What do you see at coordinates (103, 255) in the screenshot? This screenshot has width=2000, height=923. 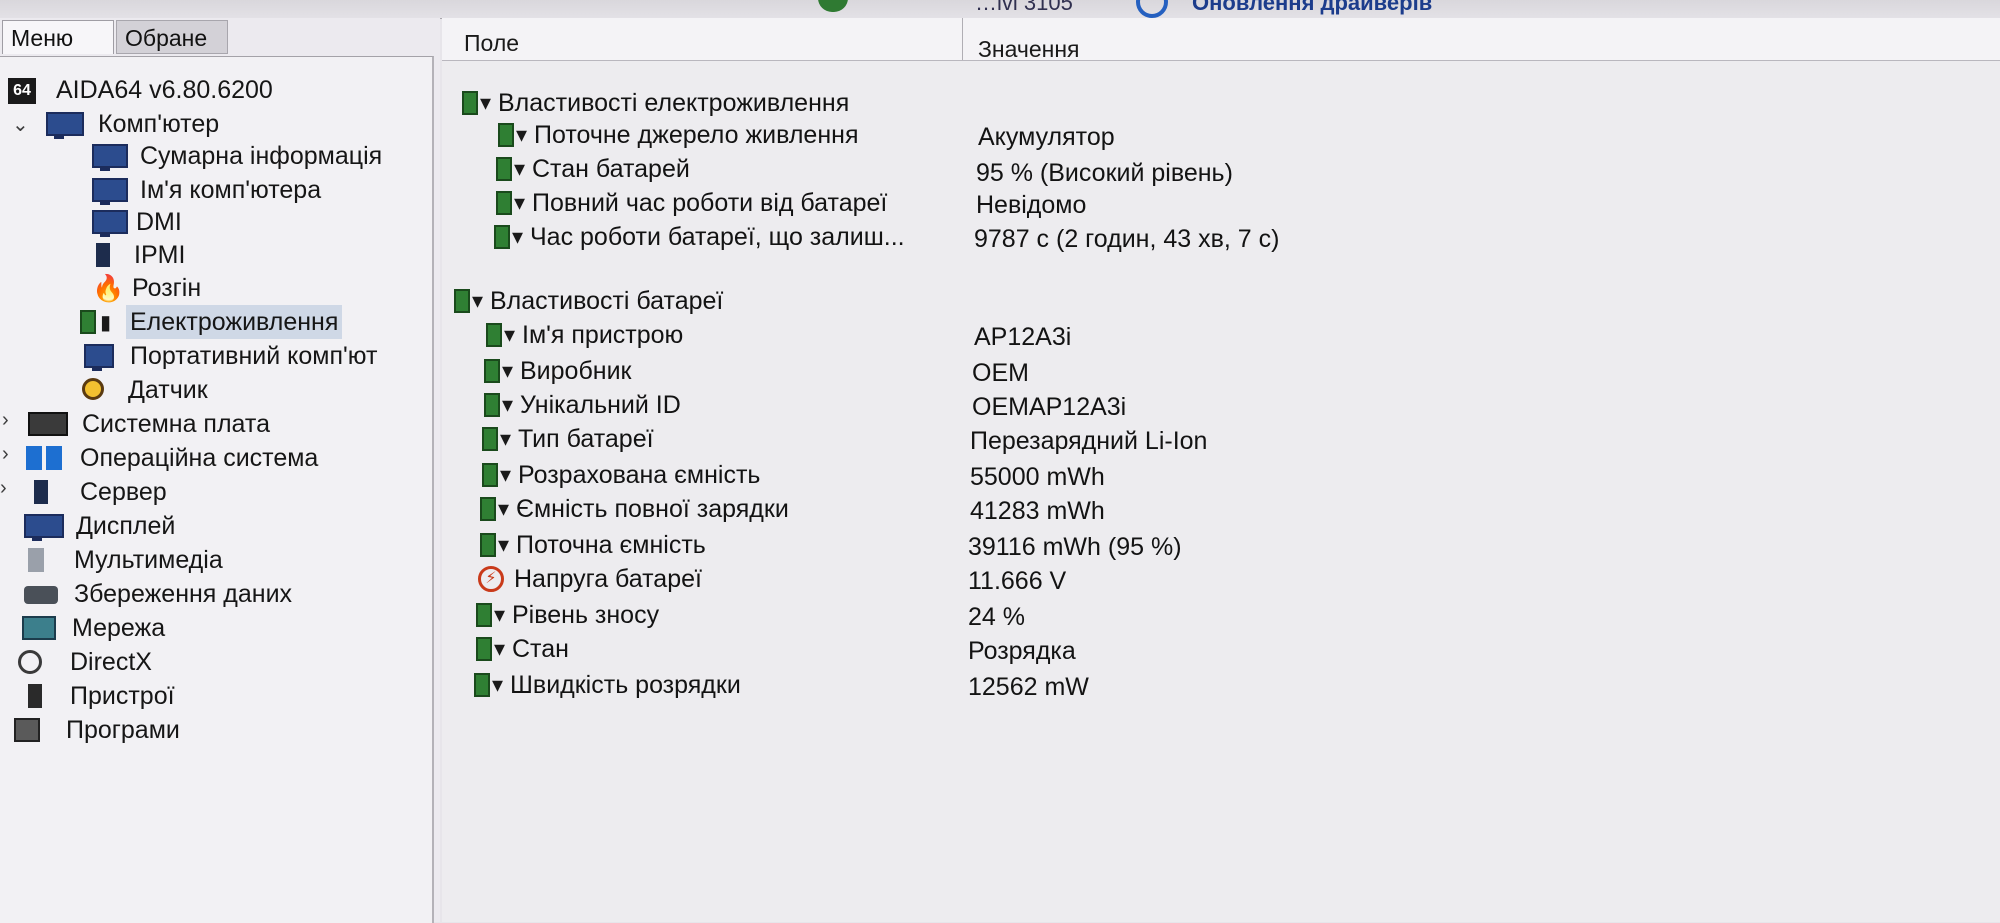 I see `server-tower-icon` at bounding box center [103, 255].